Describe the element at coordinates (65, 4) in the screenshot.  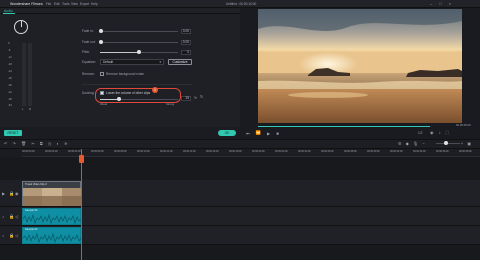
I see `menu-tools: Tools` at that location.